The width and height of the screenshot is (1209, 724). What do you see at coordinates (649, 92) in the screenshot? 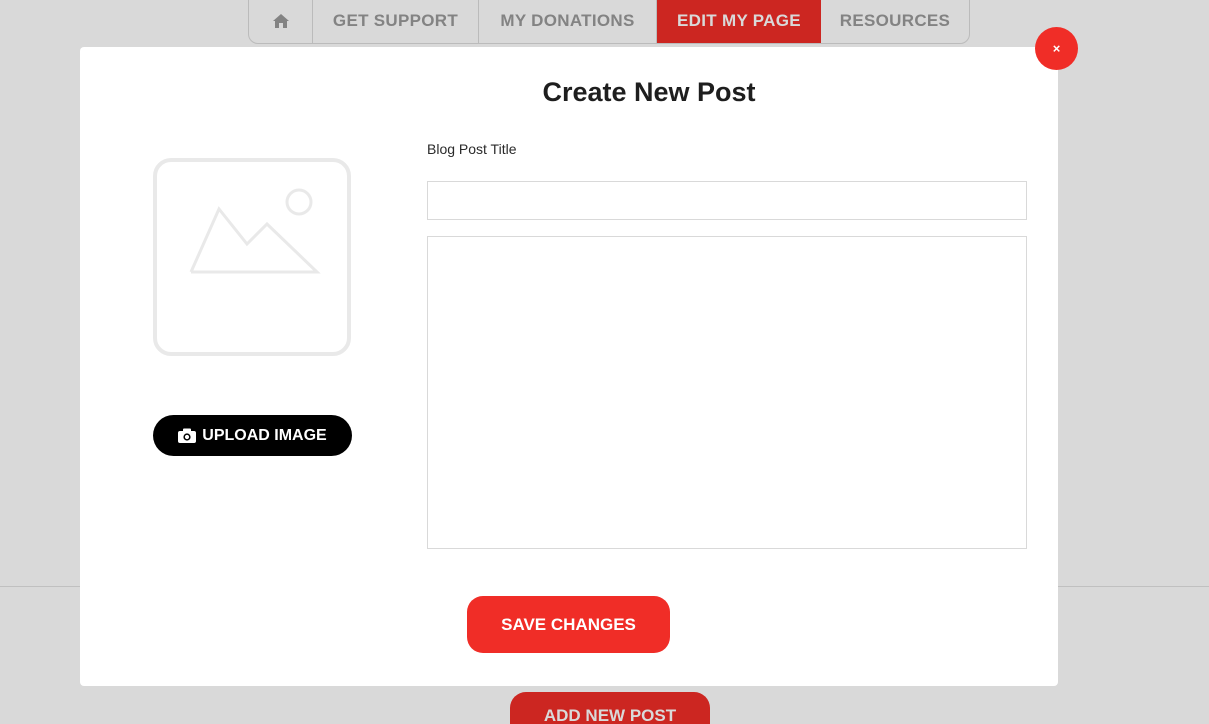
I see `modal-title: Create New Post` at bounding box center [649, 92].